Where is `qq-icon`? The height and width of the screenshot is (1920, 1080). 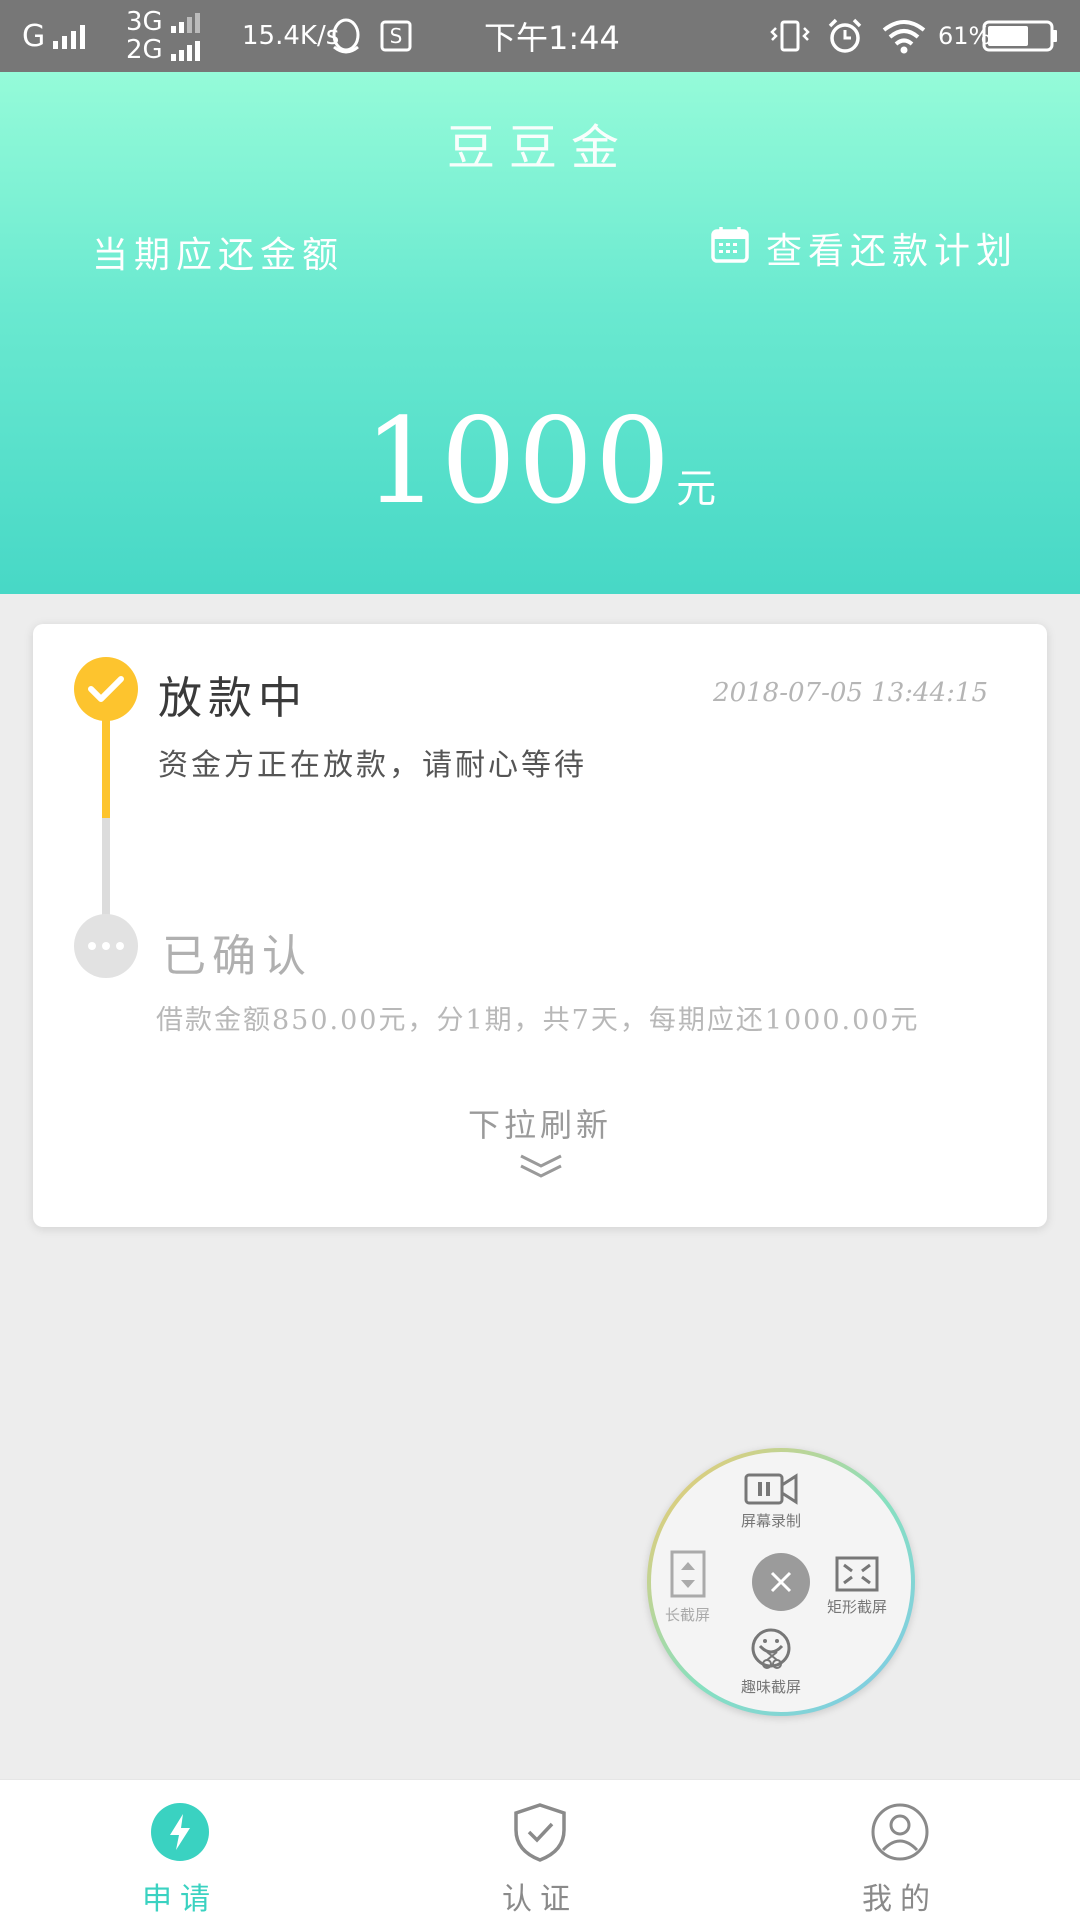 qq-icon is located at coordinates (346, 36).